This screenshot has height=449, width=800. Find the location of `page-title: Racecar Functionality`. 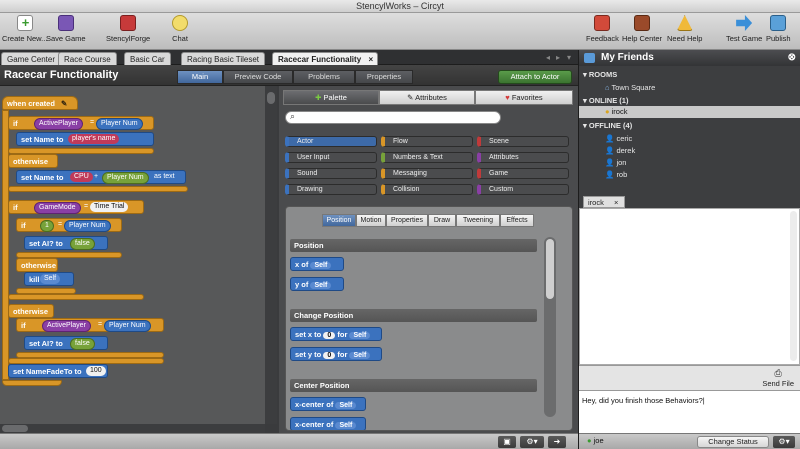

page-title: Racecar Functionality is located at coordinates (61, 75).